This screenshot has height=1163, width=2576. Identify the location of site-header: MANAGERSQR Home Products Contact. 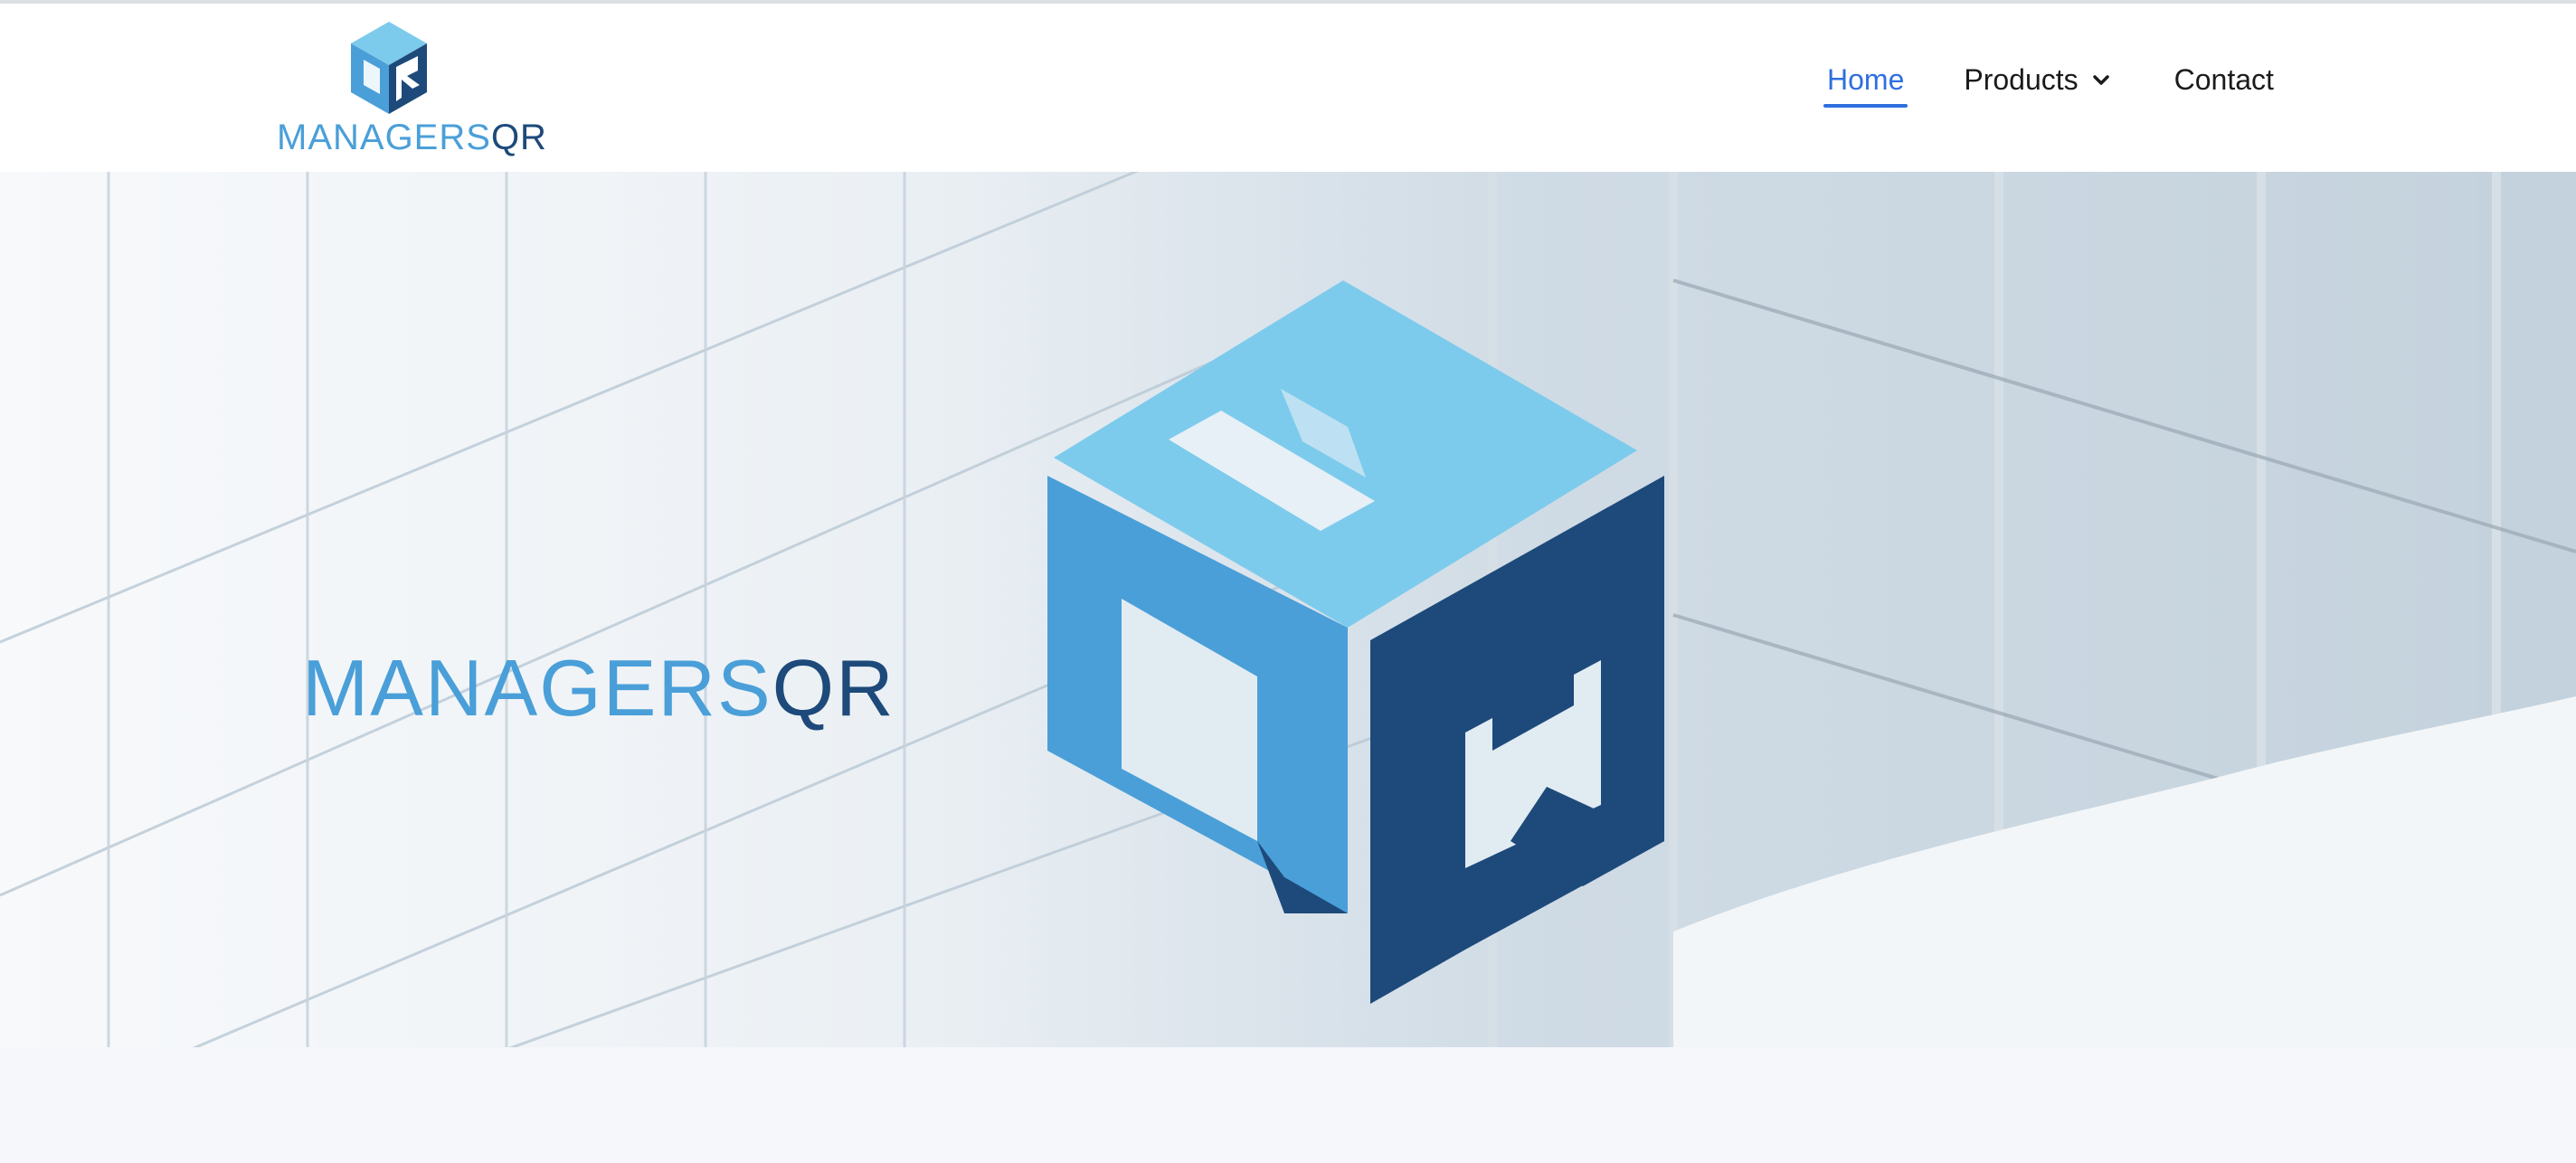
(1288, 88).